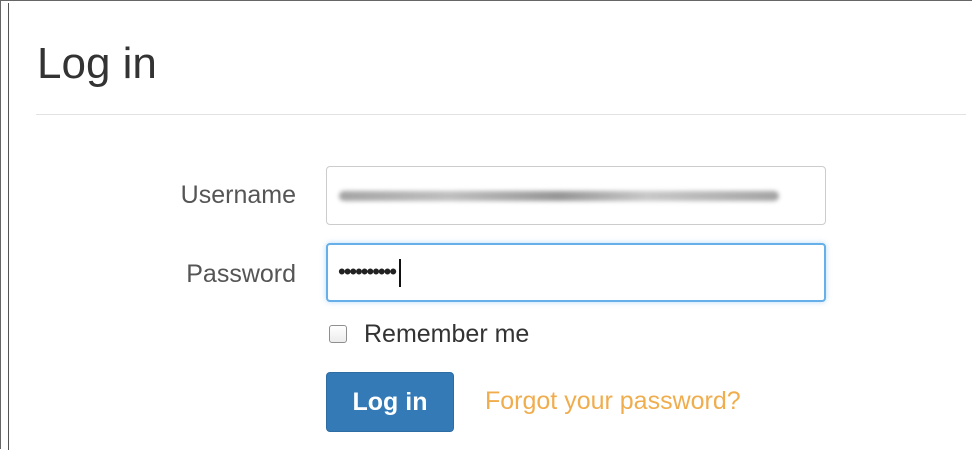 The width and height of the screenshot is (972, 450). What do you see at coordinates (559, 196) in the screenshot?
I see `redacted-username-value` at bounding box center [559, 196].